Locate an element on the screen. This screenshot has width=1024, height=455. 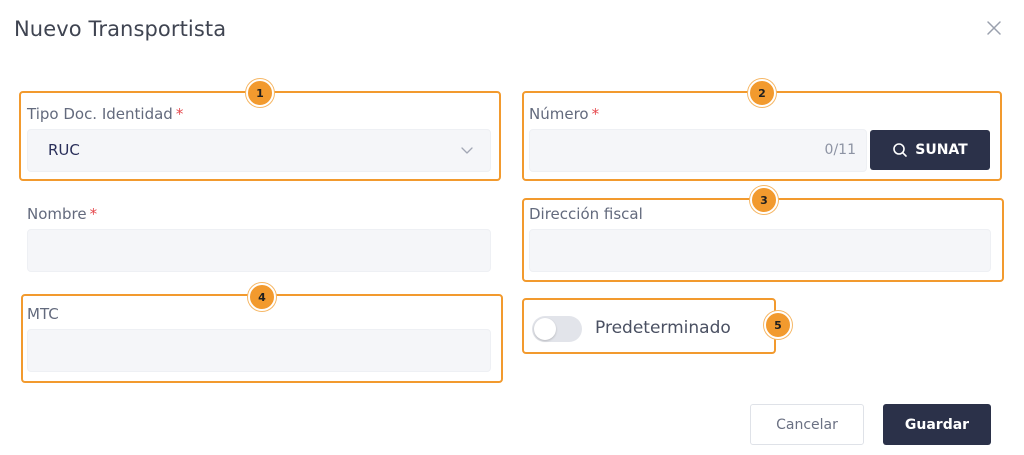
direccion-label: Dirección fiscal is located at coordinates (586, 214).